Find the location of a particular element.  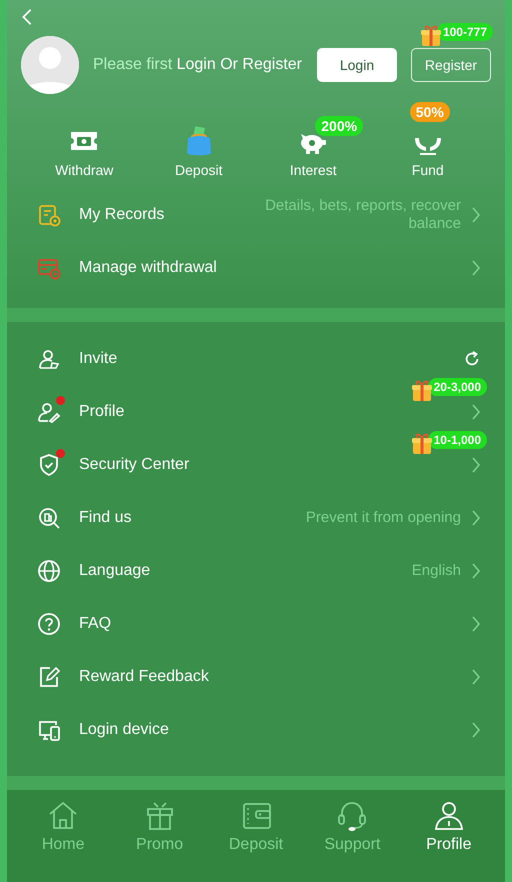

menu-label: Profile is located at coordinates (101, 411).